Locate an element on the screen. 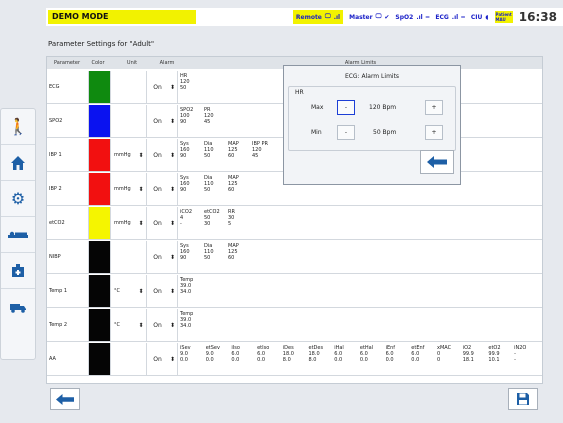 The height and width of the screenshot is (423, 563). sidebar-patient-button: 🚶 is located at coordinates (18, 127).